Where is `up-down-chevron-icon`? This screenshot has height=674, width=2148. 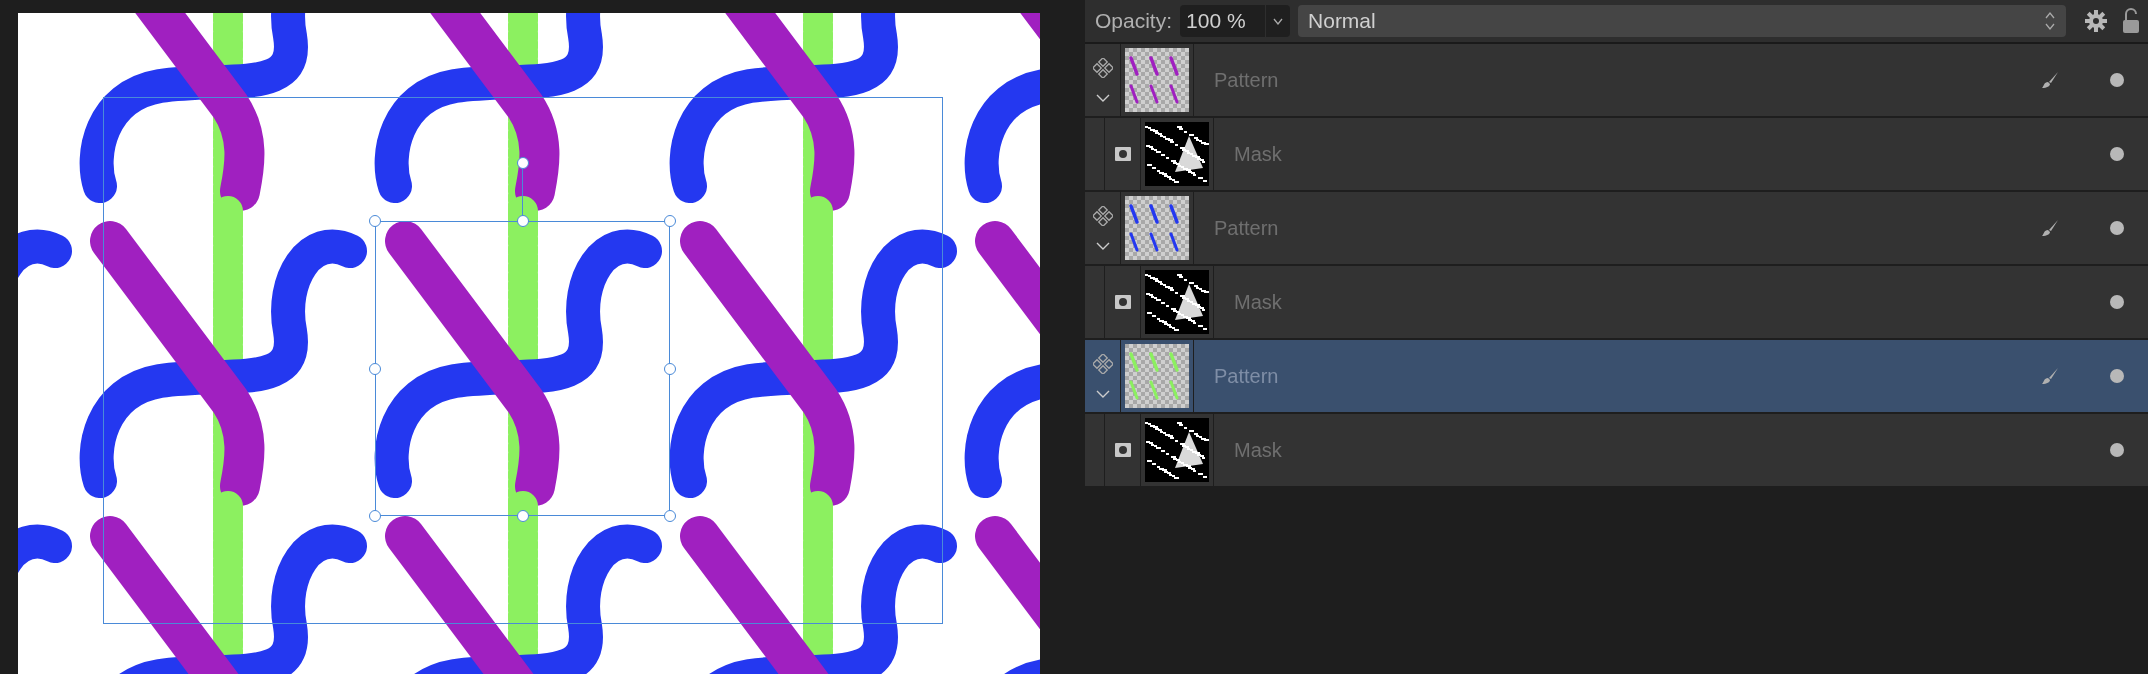
up-down-chevron-icon is located at coordinates (2050, 21).